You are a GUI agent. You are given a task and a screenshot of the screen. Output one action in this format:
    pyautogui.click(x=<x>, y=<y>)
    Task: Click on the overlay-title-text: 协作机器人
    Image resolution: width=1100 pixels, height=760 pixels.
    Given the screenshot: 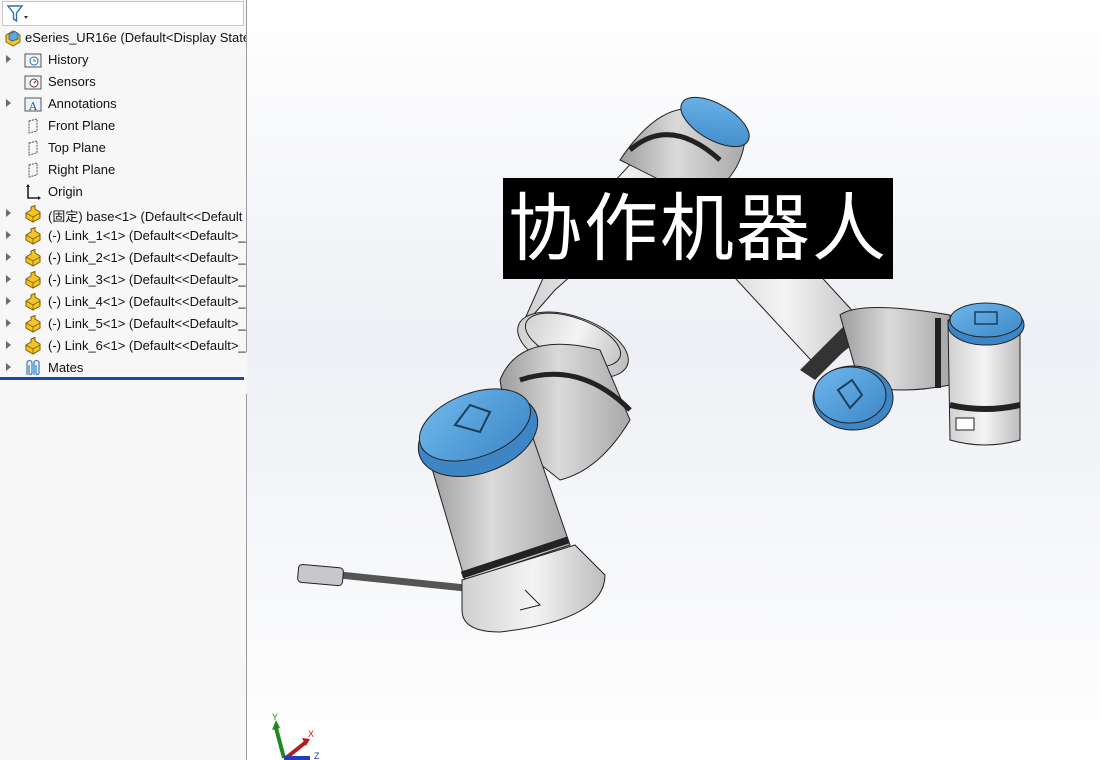 What is the action you would take?
    pyautogui.click(x=698, y=228)
    